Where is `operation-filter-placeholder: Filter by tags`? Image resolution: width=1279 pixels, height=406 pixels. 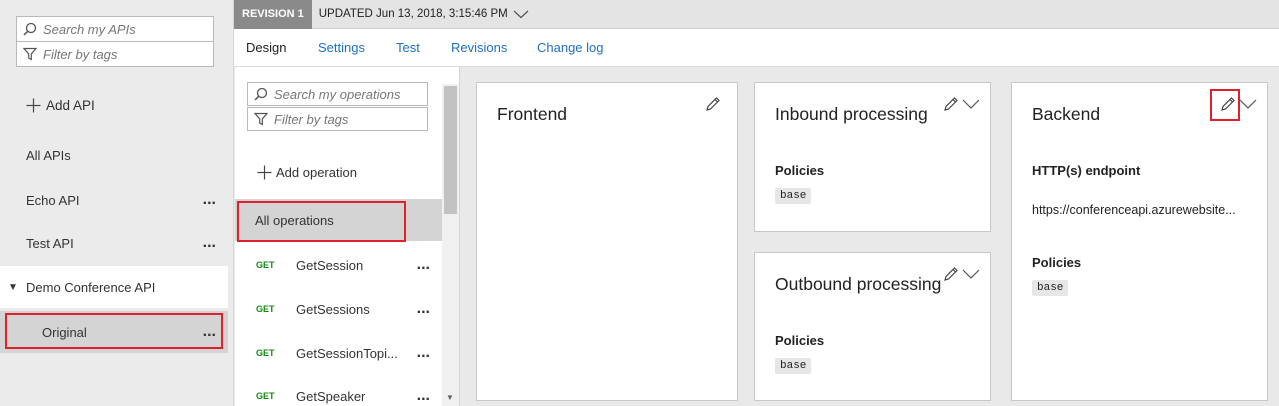 operation-filter-placeholder: Filter by tags is located at coordinates (311, 119).